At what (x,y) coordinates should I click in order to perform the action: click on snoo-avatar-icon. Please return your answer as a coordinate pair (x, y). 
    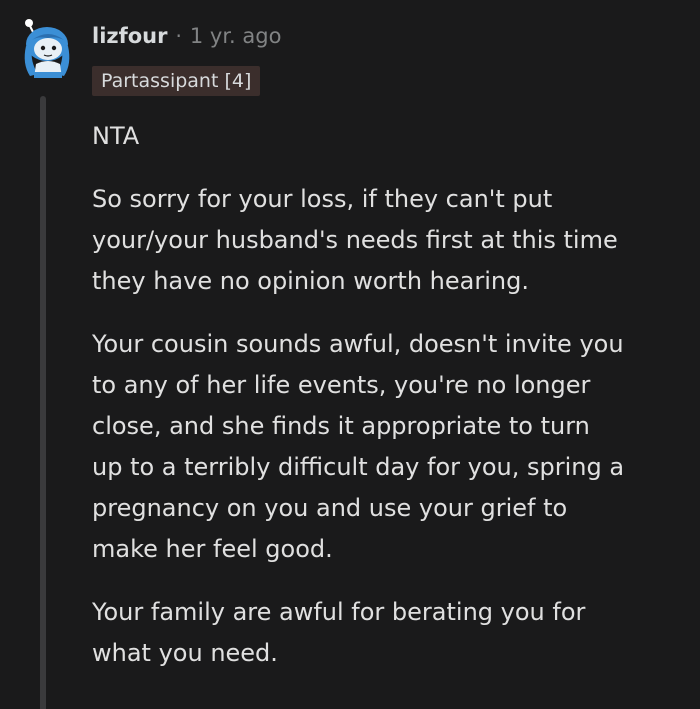
    Looking at the image, I should click on (47, 48).